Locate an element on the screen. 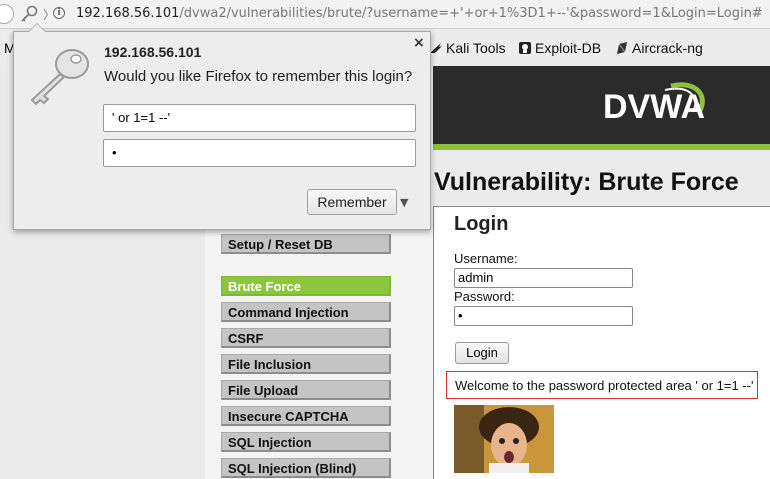 This screenshot has height=479, width=770. aircrack-icon is located at coordinates (622, 48).